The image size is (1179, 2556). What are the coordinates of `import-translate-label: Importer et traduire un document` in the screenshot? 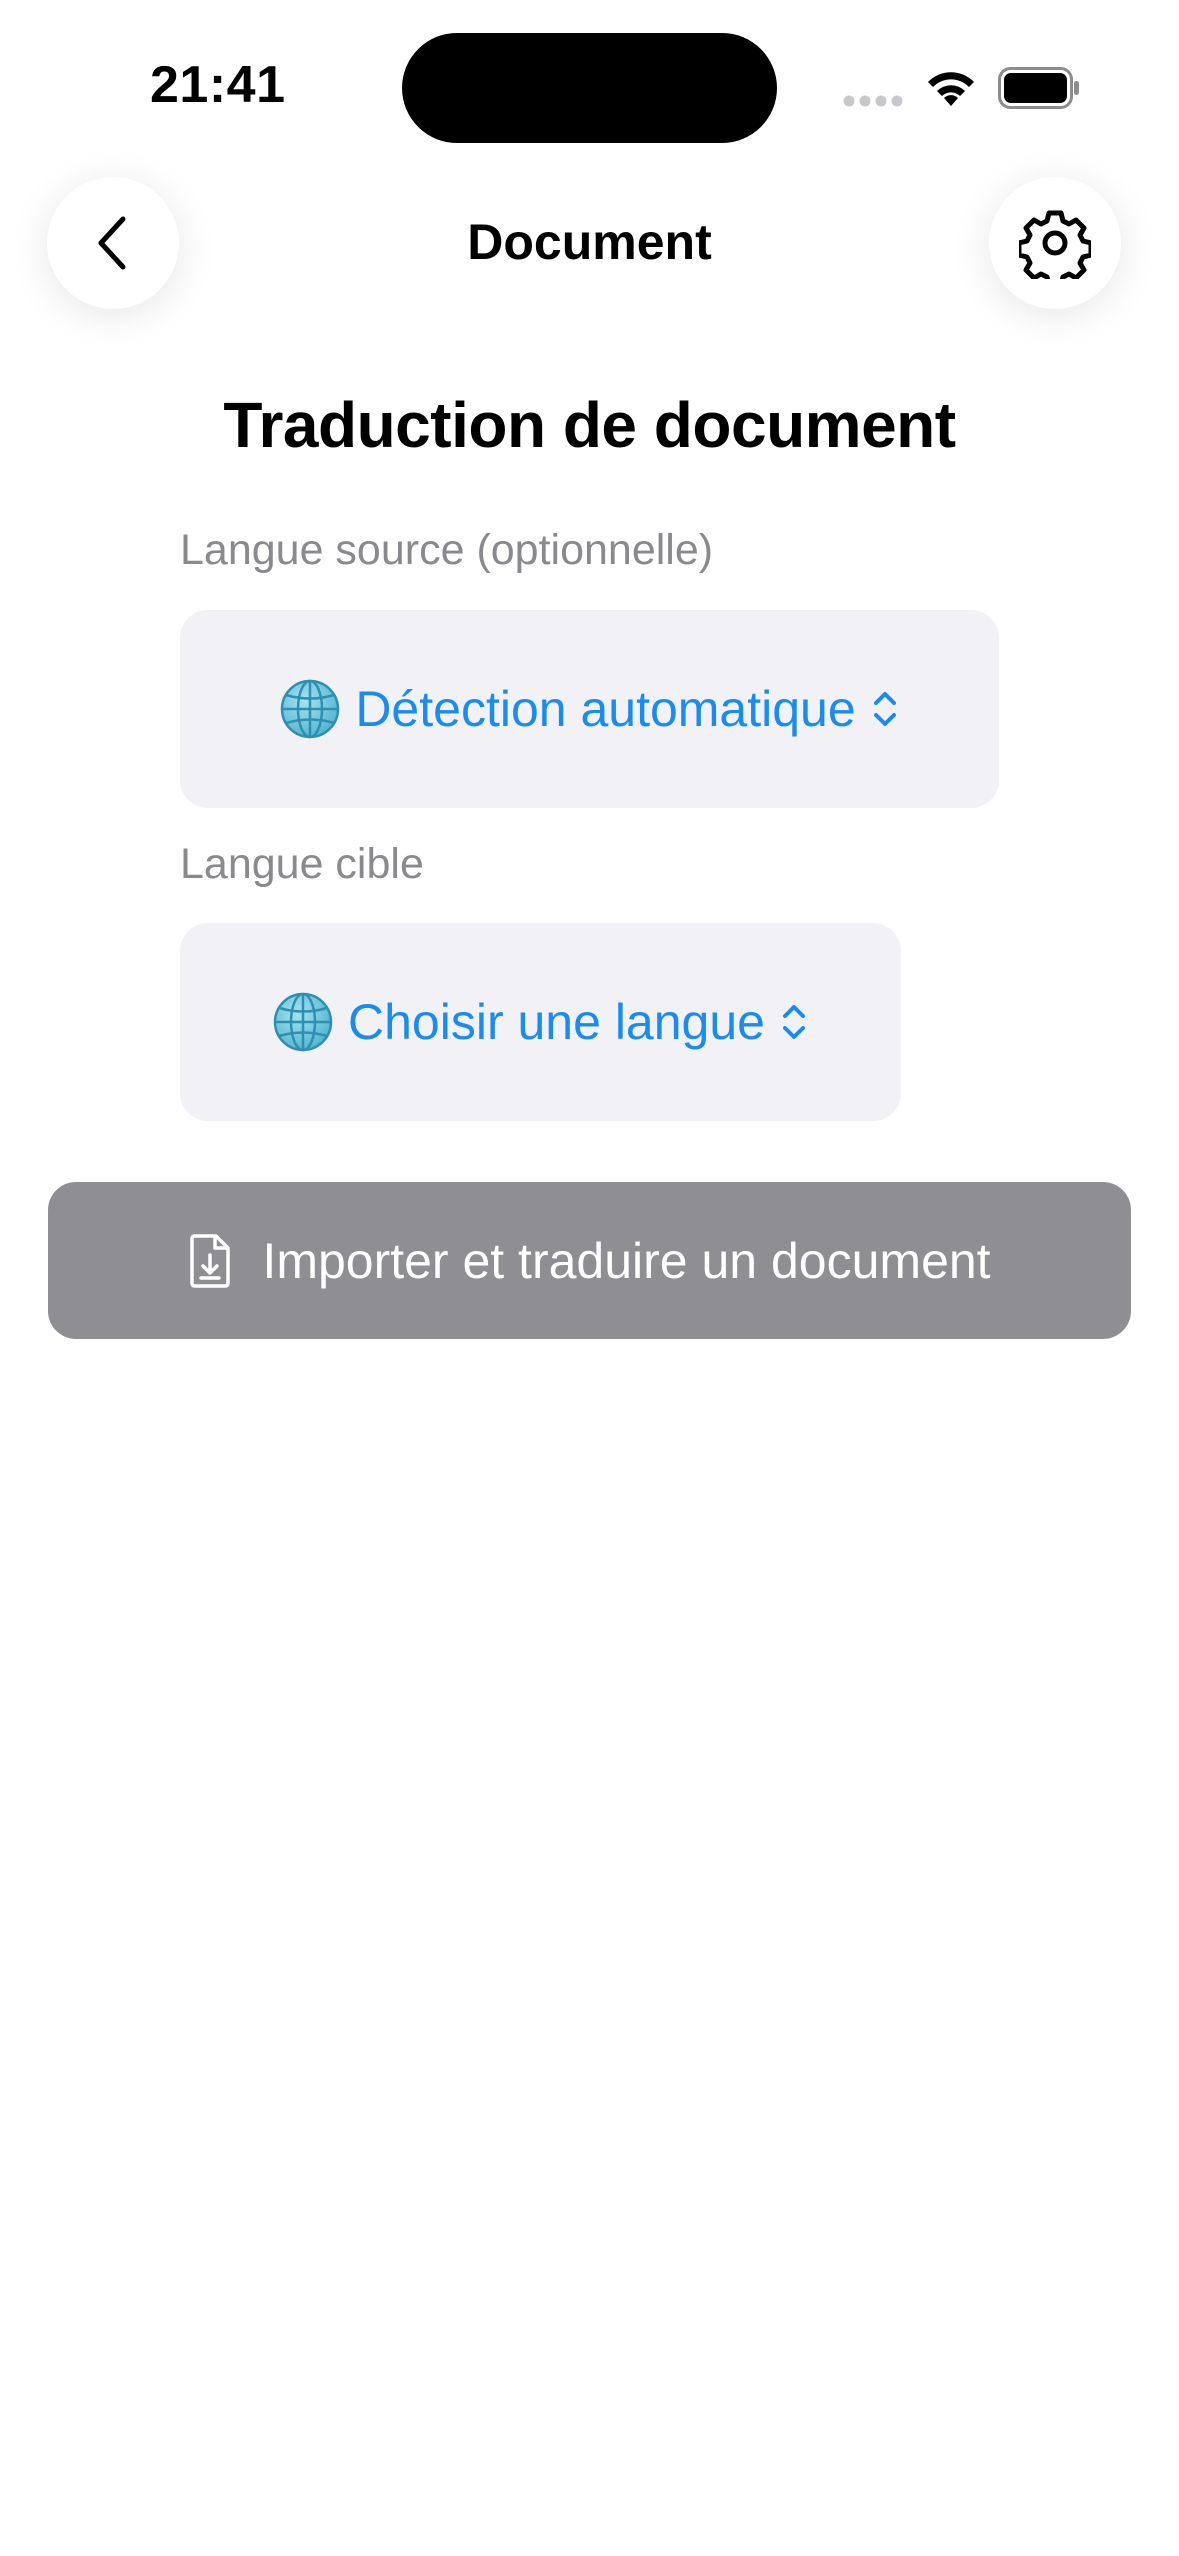 It's located at (626, 1260).